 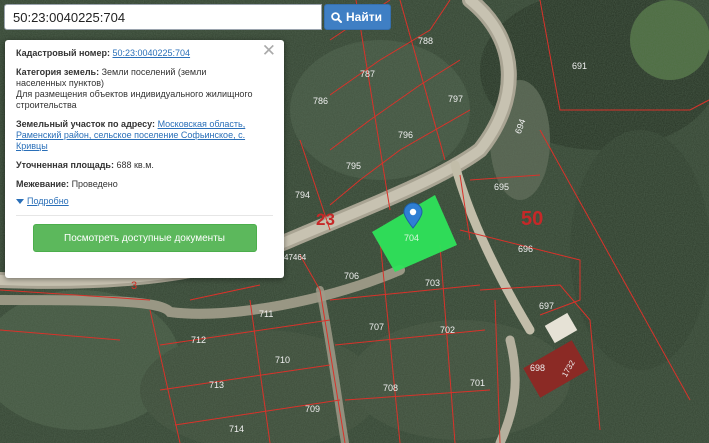 What do you see at coordinates (367, 74) in the screenshot?
I see `parcel-787: 787` at bounding box center [367, 74].